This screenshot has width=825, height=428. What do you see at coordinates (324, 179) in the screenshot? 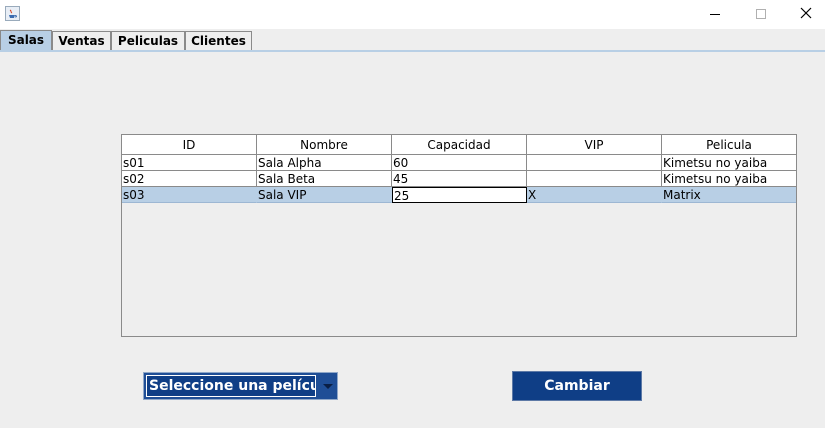
I see `cell-nombre: Sala Beta` at bounding box center [324, 179].